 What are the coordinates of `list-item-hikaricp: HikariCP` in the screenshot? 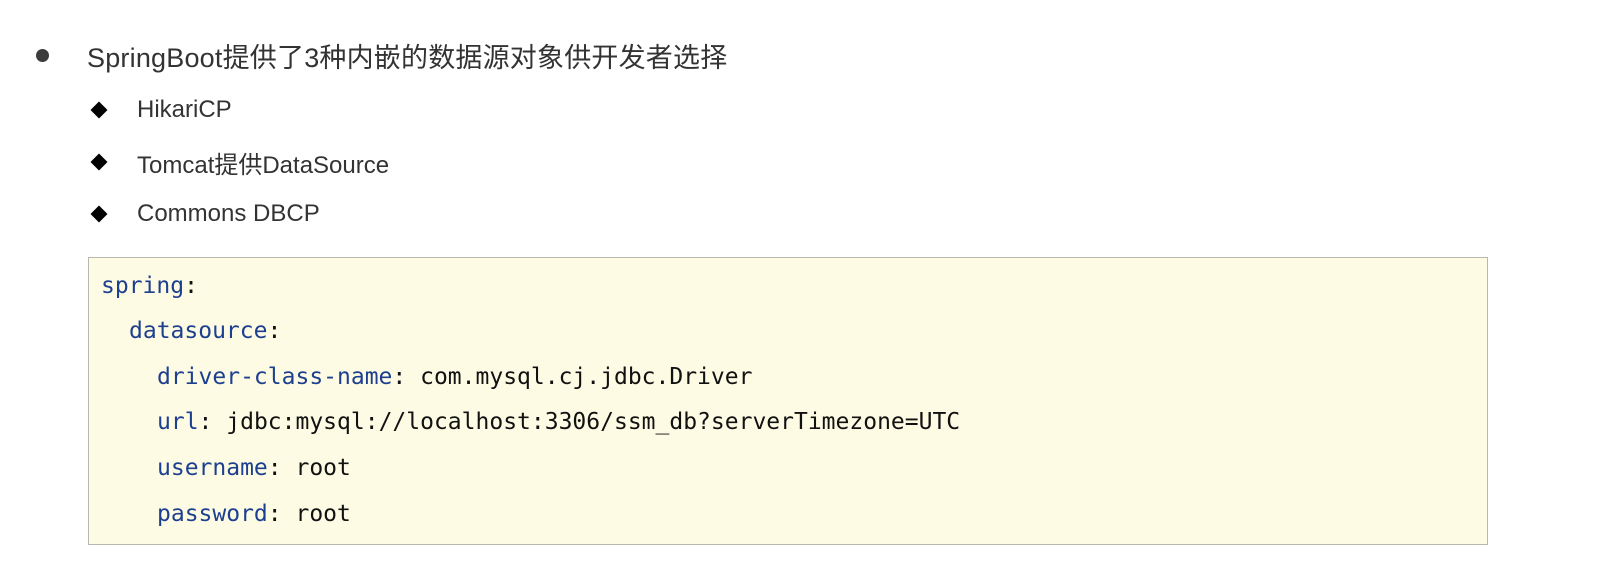 It's located at (239, 110).